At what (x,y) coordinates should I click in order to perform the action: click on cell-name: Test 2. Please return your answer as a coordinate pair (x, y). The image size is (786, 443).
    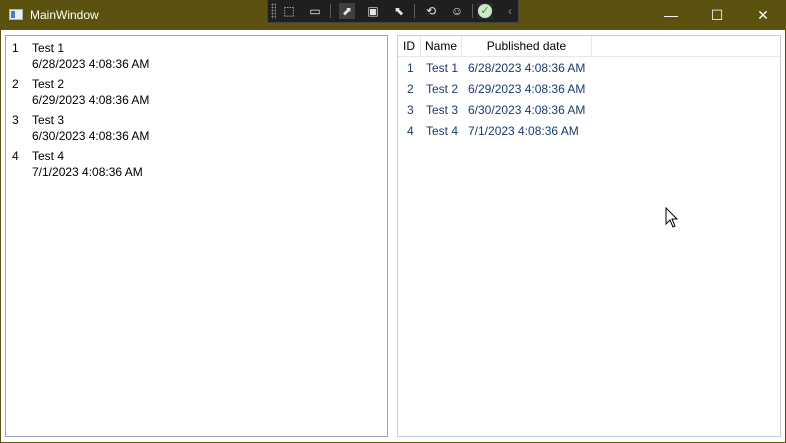
    Looking at the image, I should click on (442, 89).